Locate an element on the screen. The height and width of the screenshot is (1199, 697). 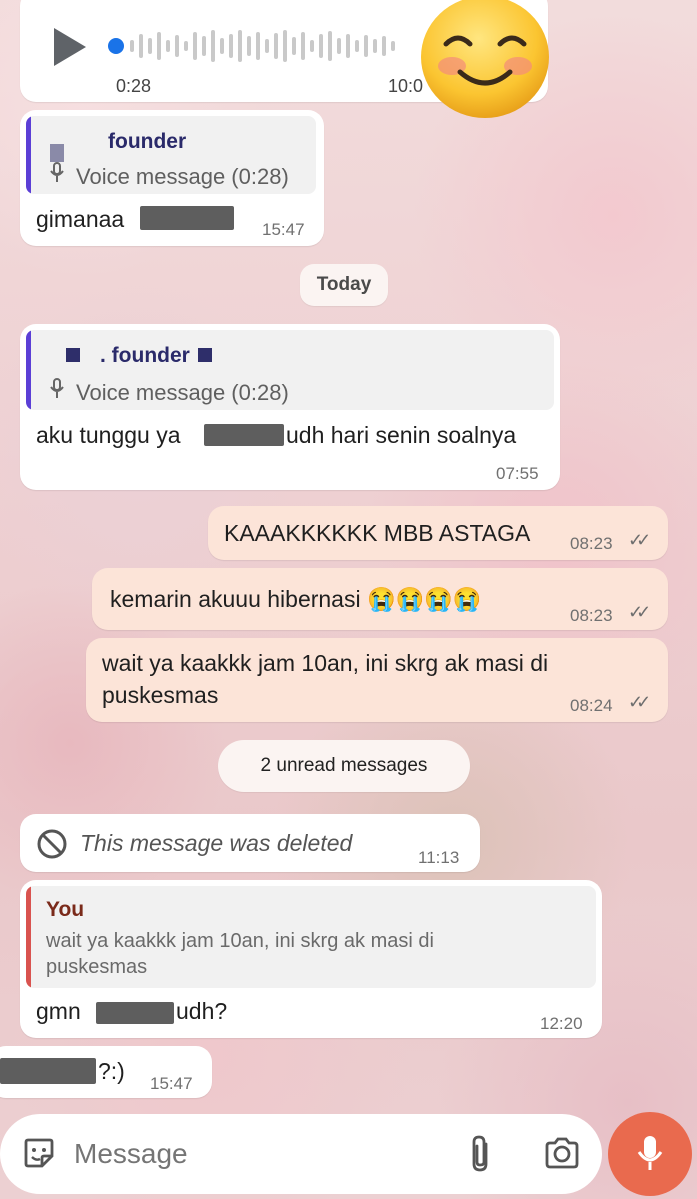
deleted-message: This message was deleted 11:13 is located at coordinates (250, 843).